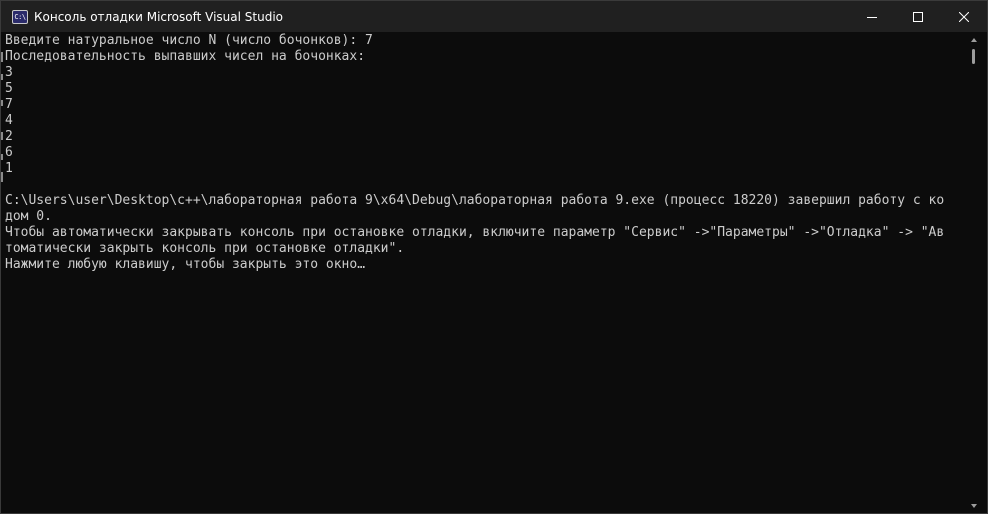 The height and width of the screenshot is (514, 988). I want to click on console-line: 6, so click(9, 152).